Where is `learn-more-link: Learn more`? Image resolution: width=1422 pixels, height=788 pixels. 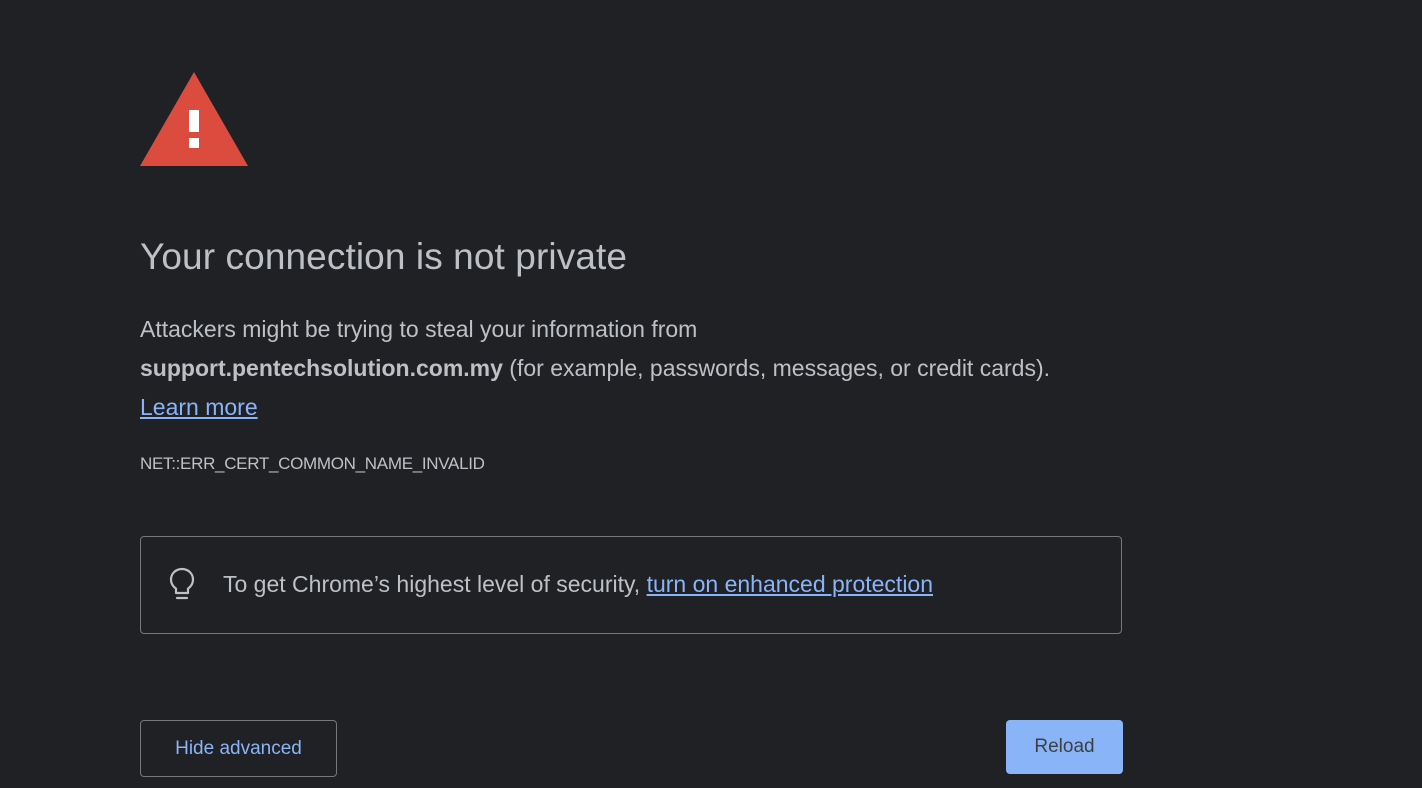 learn-more-link: Learn more is located at coordinates (199, 407).